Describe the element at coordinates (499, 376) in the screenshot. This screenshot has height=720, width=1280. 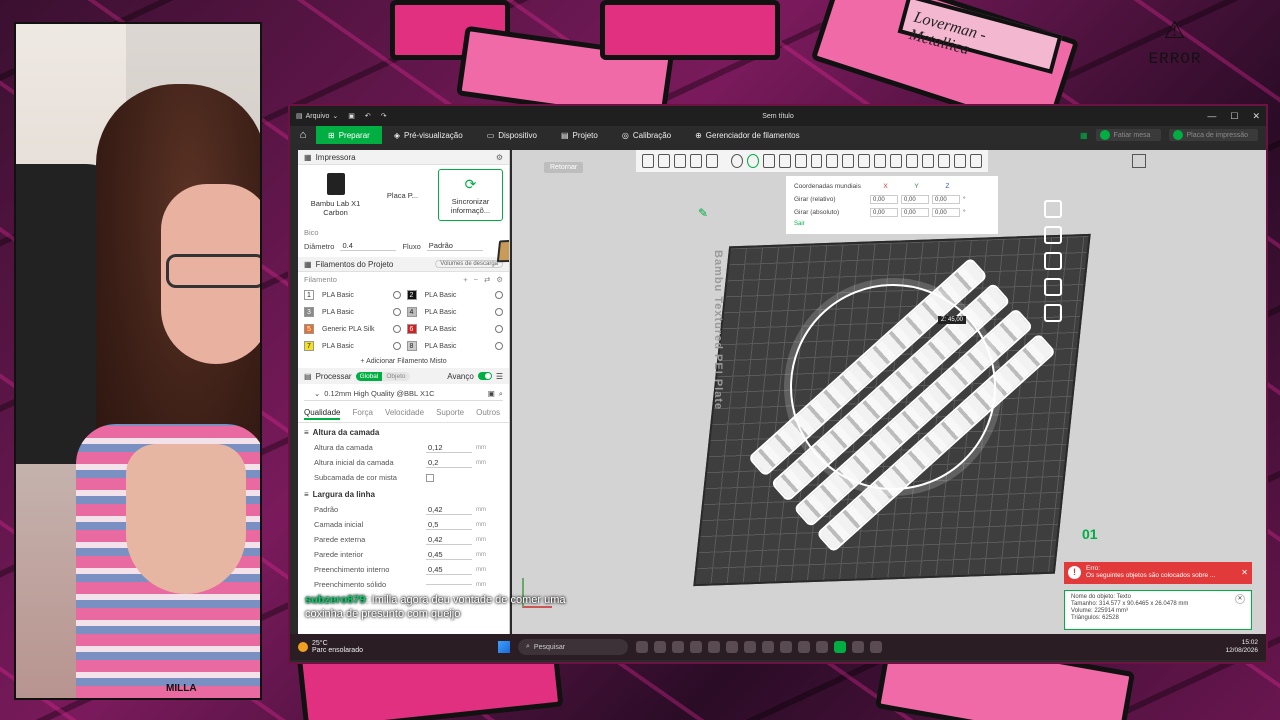
I see `list-icon: ☰` at that location.